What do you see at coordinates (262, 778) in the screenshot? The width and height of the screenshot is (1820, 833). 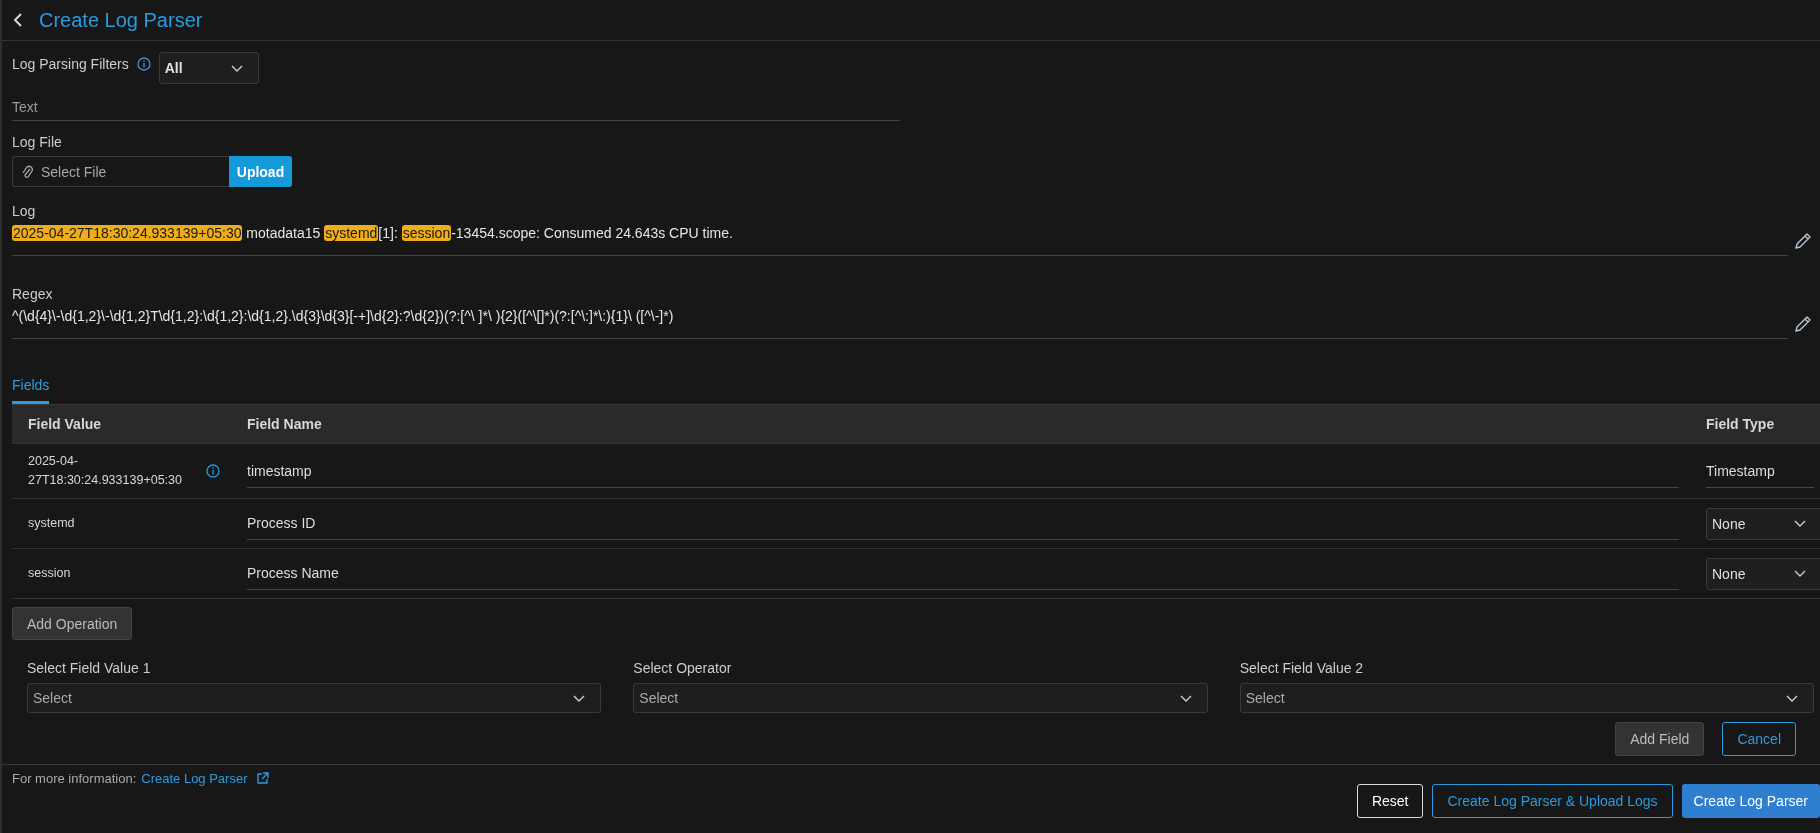 I see `external-link-icon` at bounding box center [262, 778].